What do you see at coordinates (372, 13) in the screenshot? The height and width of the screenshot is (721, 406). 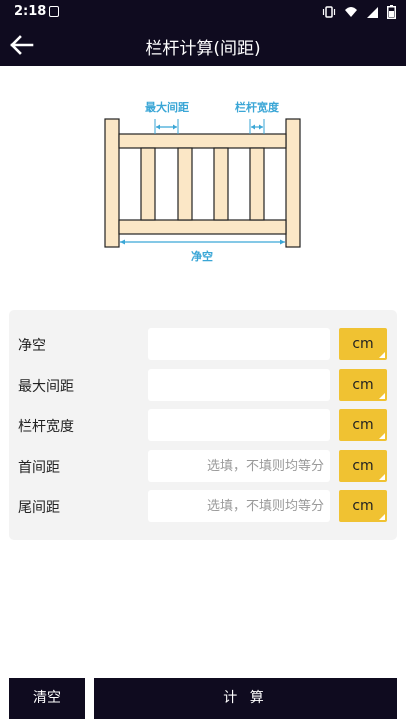 I see `signal-icon` at bounding box center [372, 13].